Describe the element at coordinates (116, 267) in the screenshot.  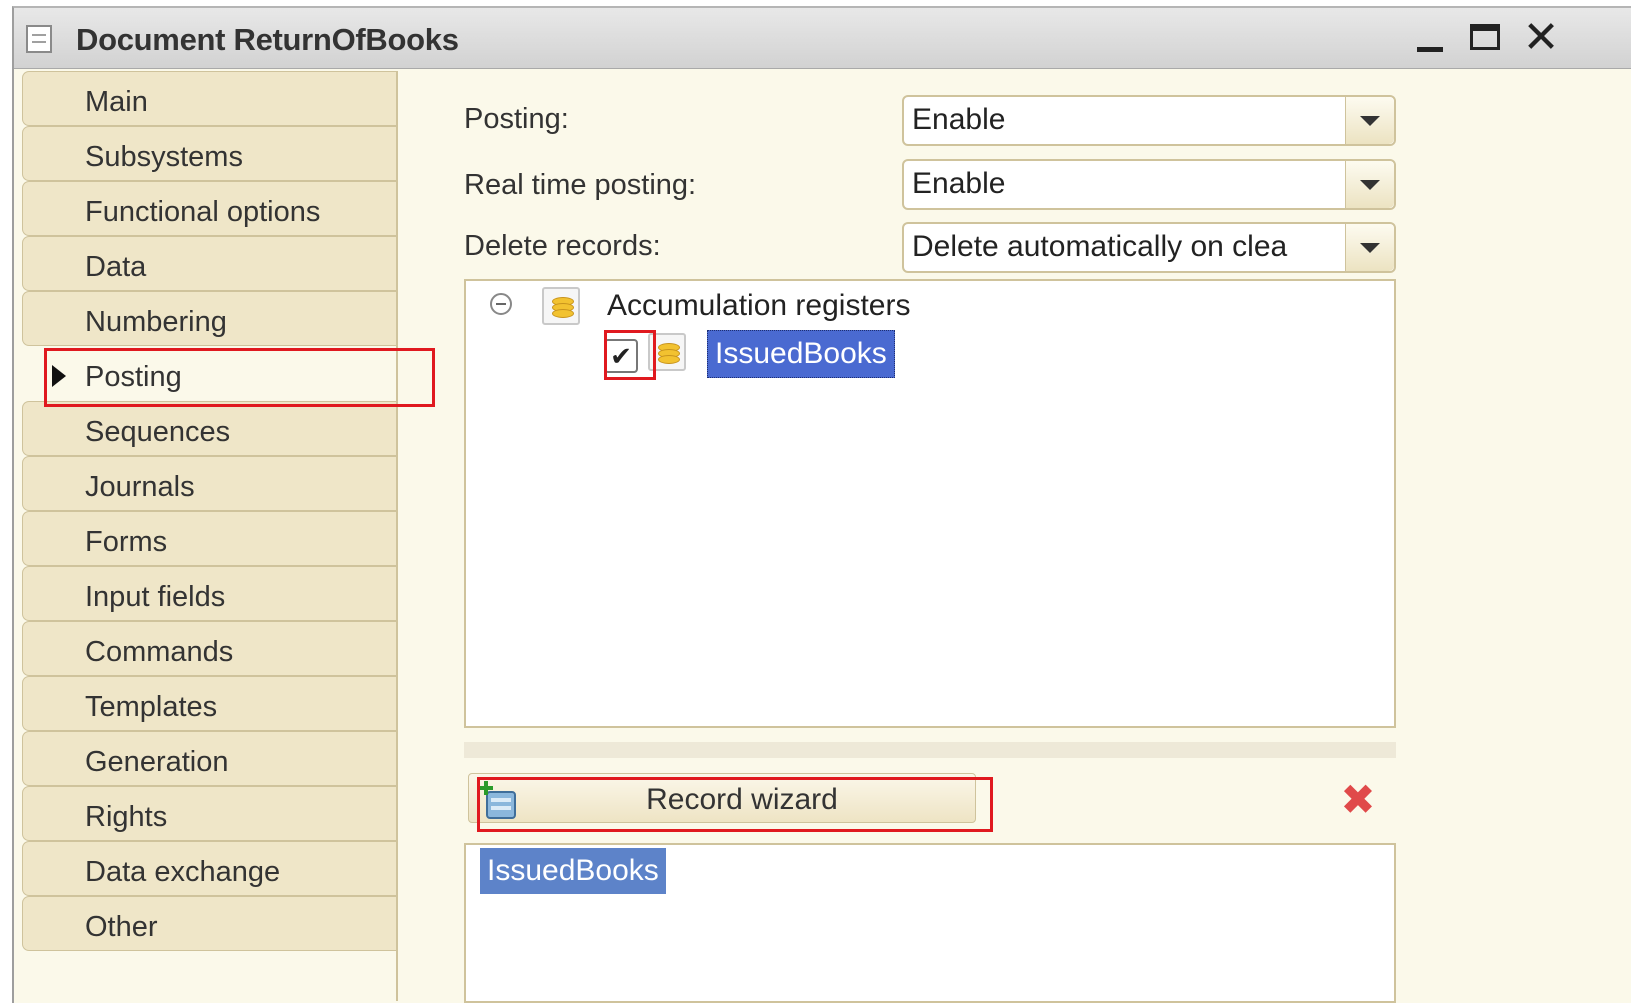
I see `sidebar-item-label: Data` at that location.